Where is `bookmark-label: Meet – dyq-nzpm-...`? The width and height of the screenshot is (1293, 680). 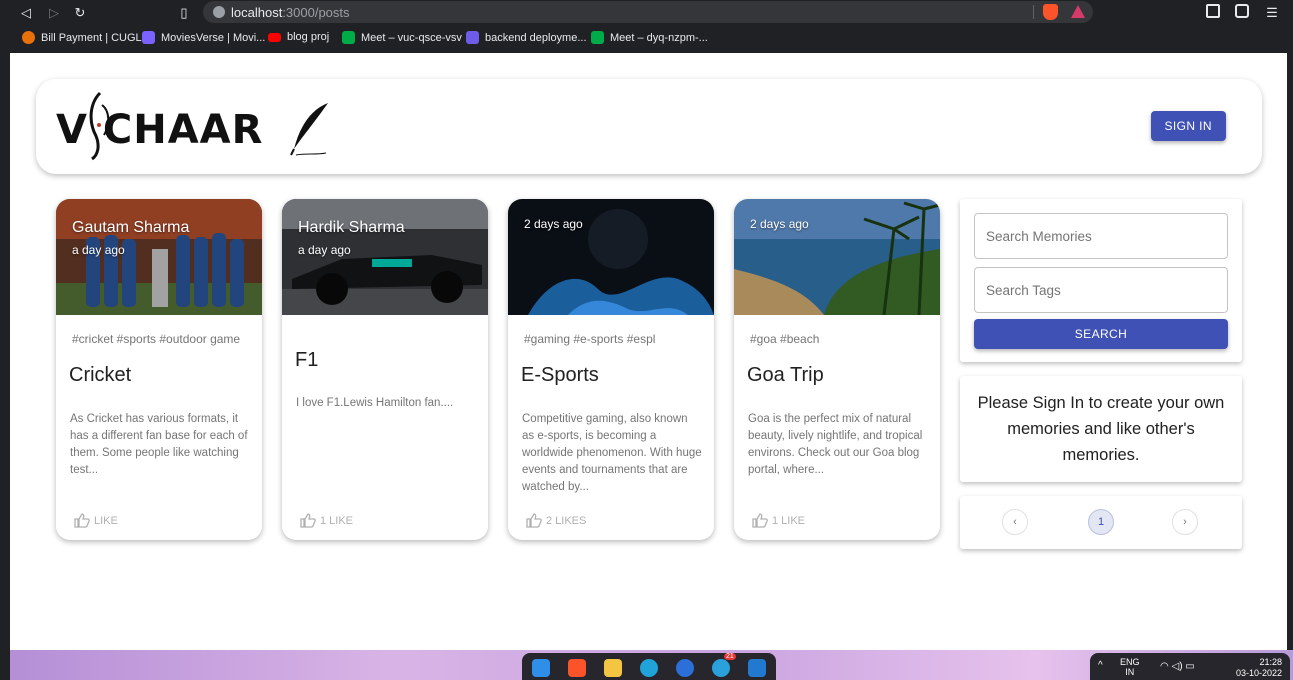 bookmark-label: Meet – dyq-nzpm-... is located at coordinates (659, 37).